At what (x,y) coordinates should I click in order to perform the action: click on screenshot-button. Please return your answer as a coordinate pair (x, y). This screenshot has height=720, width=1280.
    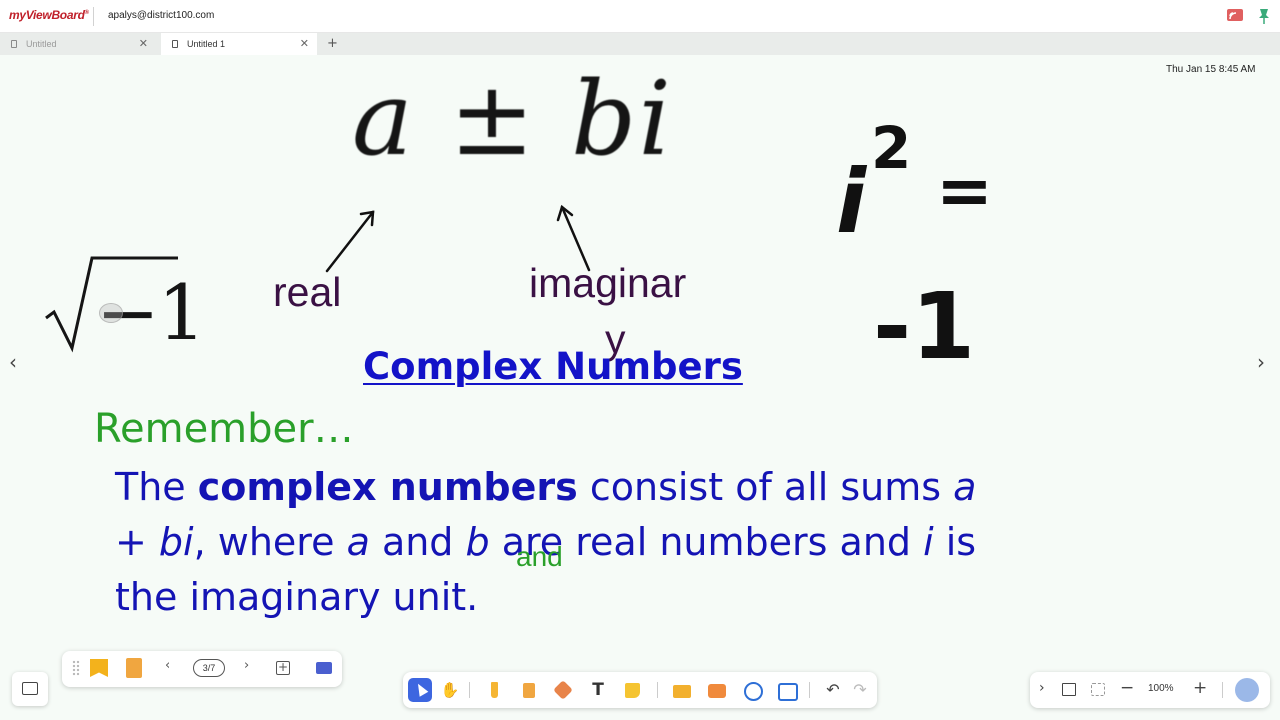
    Looking at the image, I should click on (30, 689).